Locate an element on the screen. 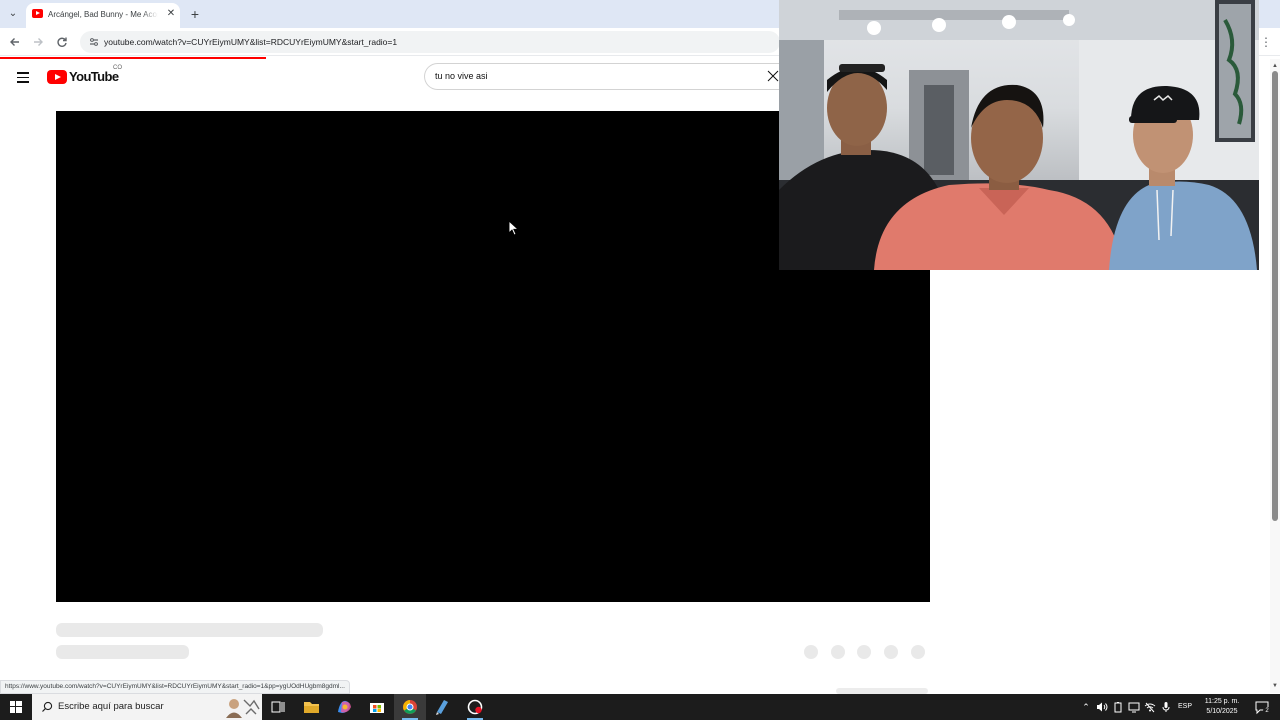 The height and width of the screenshot is (725, 1280). tab-search-chevron-icon: ⌄ is located at coordinates (13, 14).